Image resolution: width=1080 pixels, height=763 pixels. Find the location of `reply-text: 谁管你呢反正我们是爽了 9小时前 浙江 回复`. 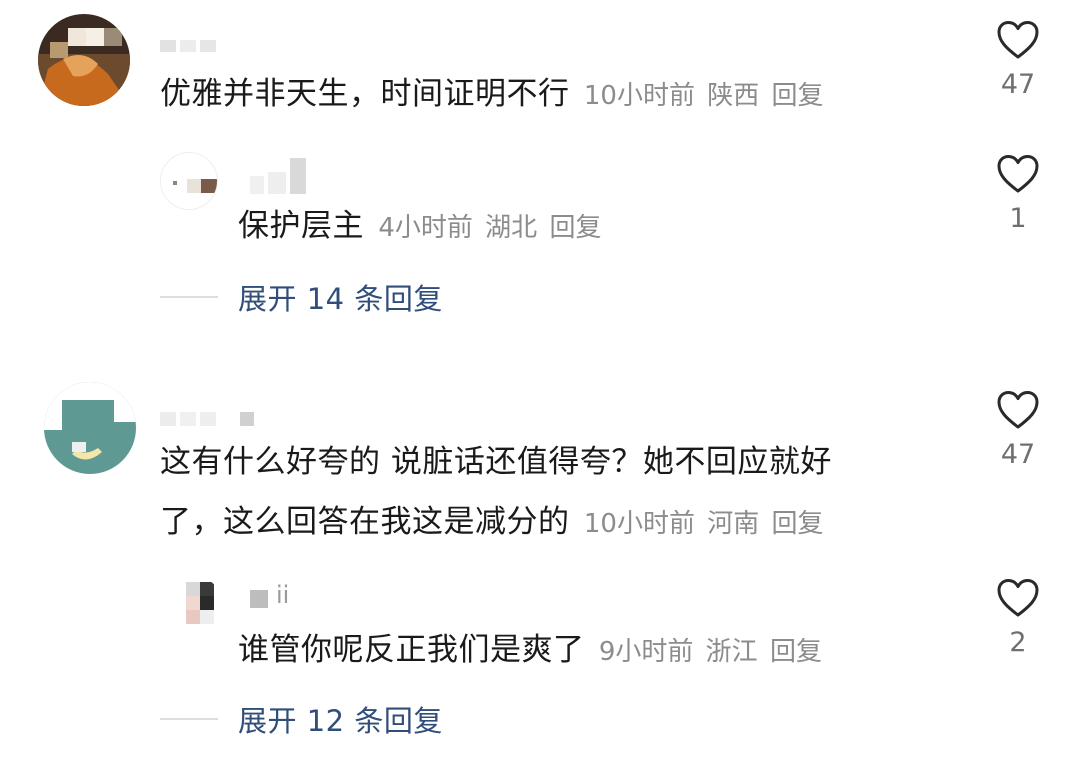

reply-text: 谁管你呢反正我们是爽了 9小时前 浙江 回复 is located at coordinates (530, 651).